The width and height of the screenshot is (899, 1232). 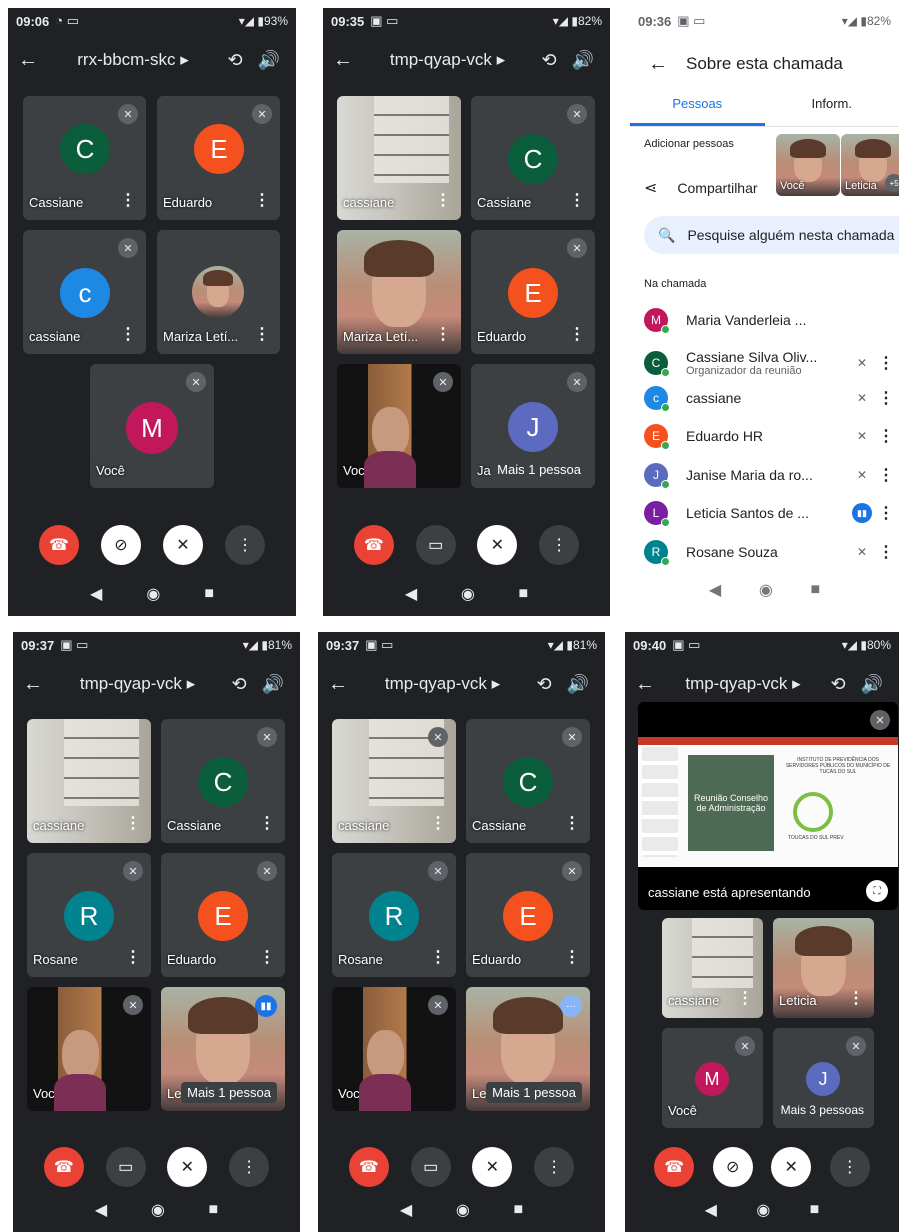 I want to click on participant-tile: ✕ J Mais 3 pessoas, so click(x=823, y=1078).